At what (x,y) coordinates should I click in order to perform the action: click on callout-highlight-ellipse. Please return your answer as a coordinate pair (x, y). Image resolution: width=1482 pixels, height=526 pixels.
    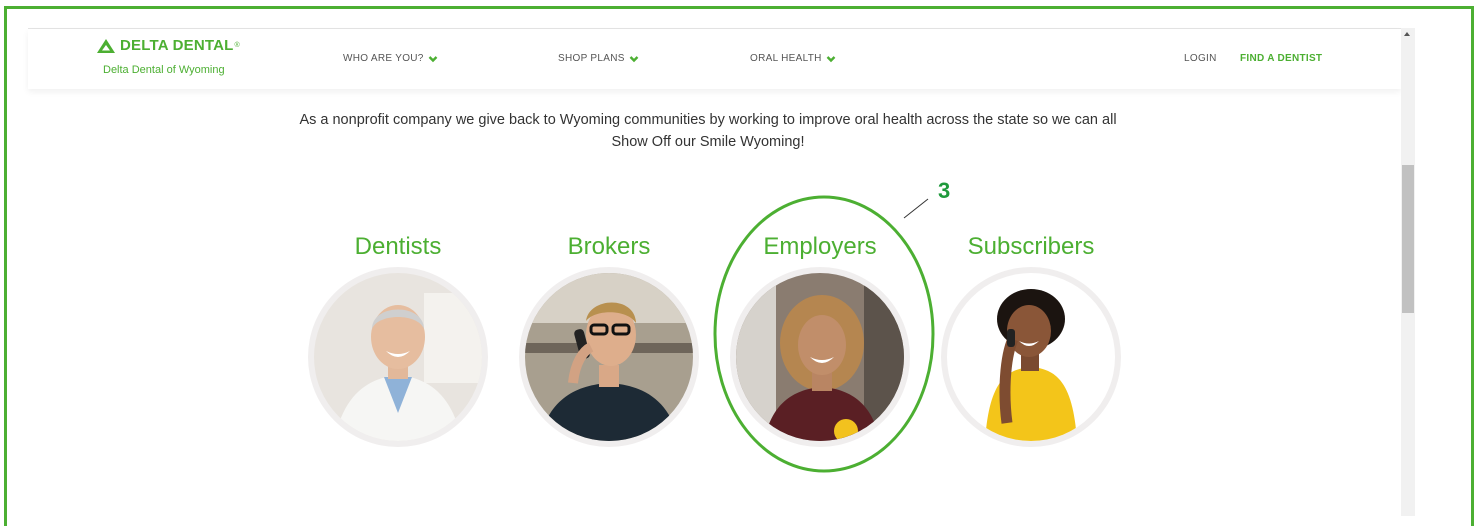
    Looking at the image, I should click on (824, 334).